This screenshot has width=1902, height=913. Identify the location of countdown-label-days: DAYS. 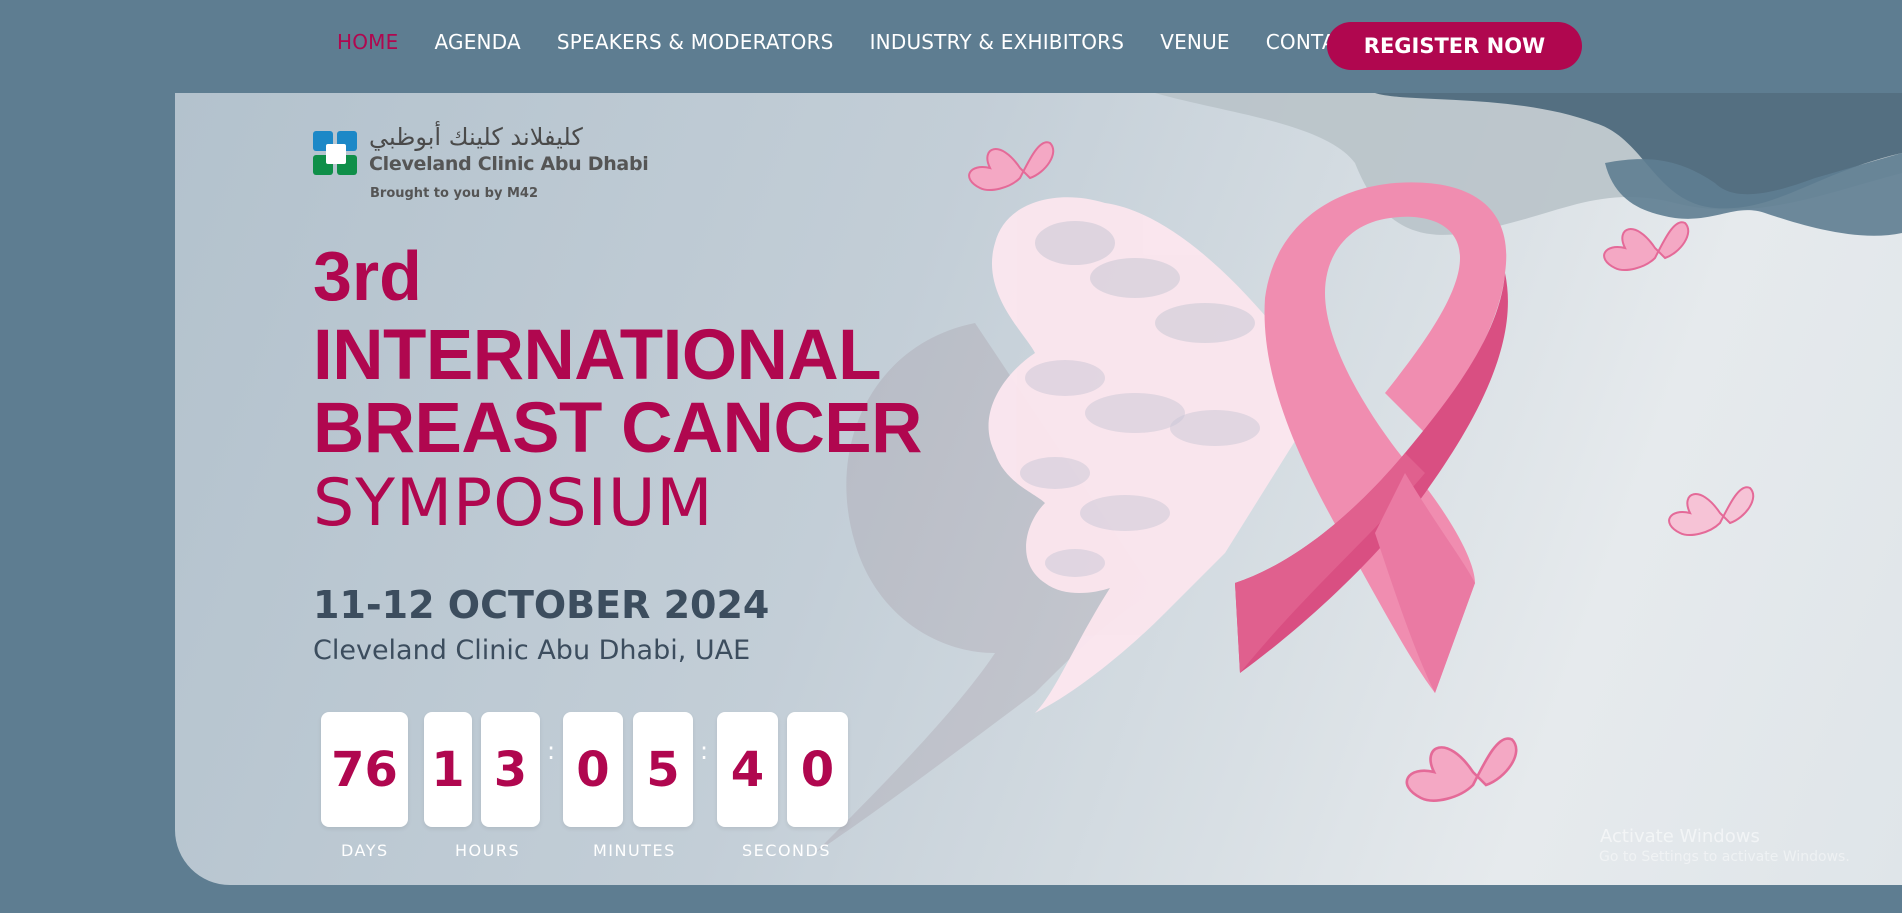
(365, 850).